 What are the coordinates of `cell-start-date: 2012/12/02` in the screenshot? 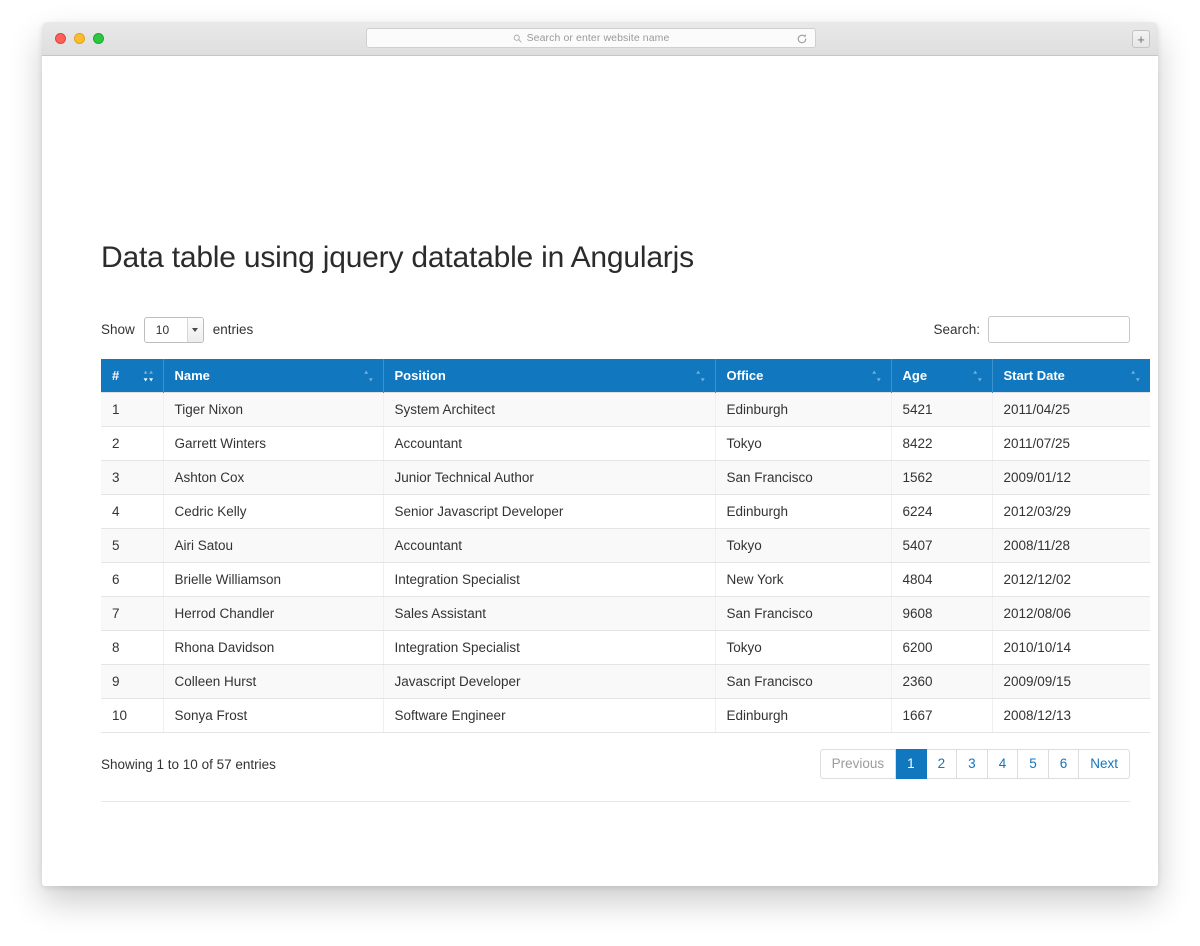 It's located at (1070, 579).